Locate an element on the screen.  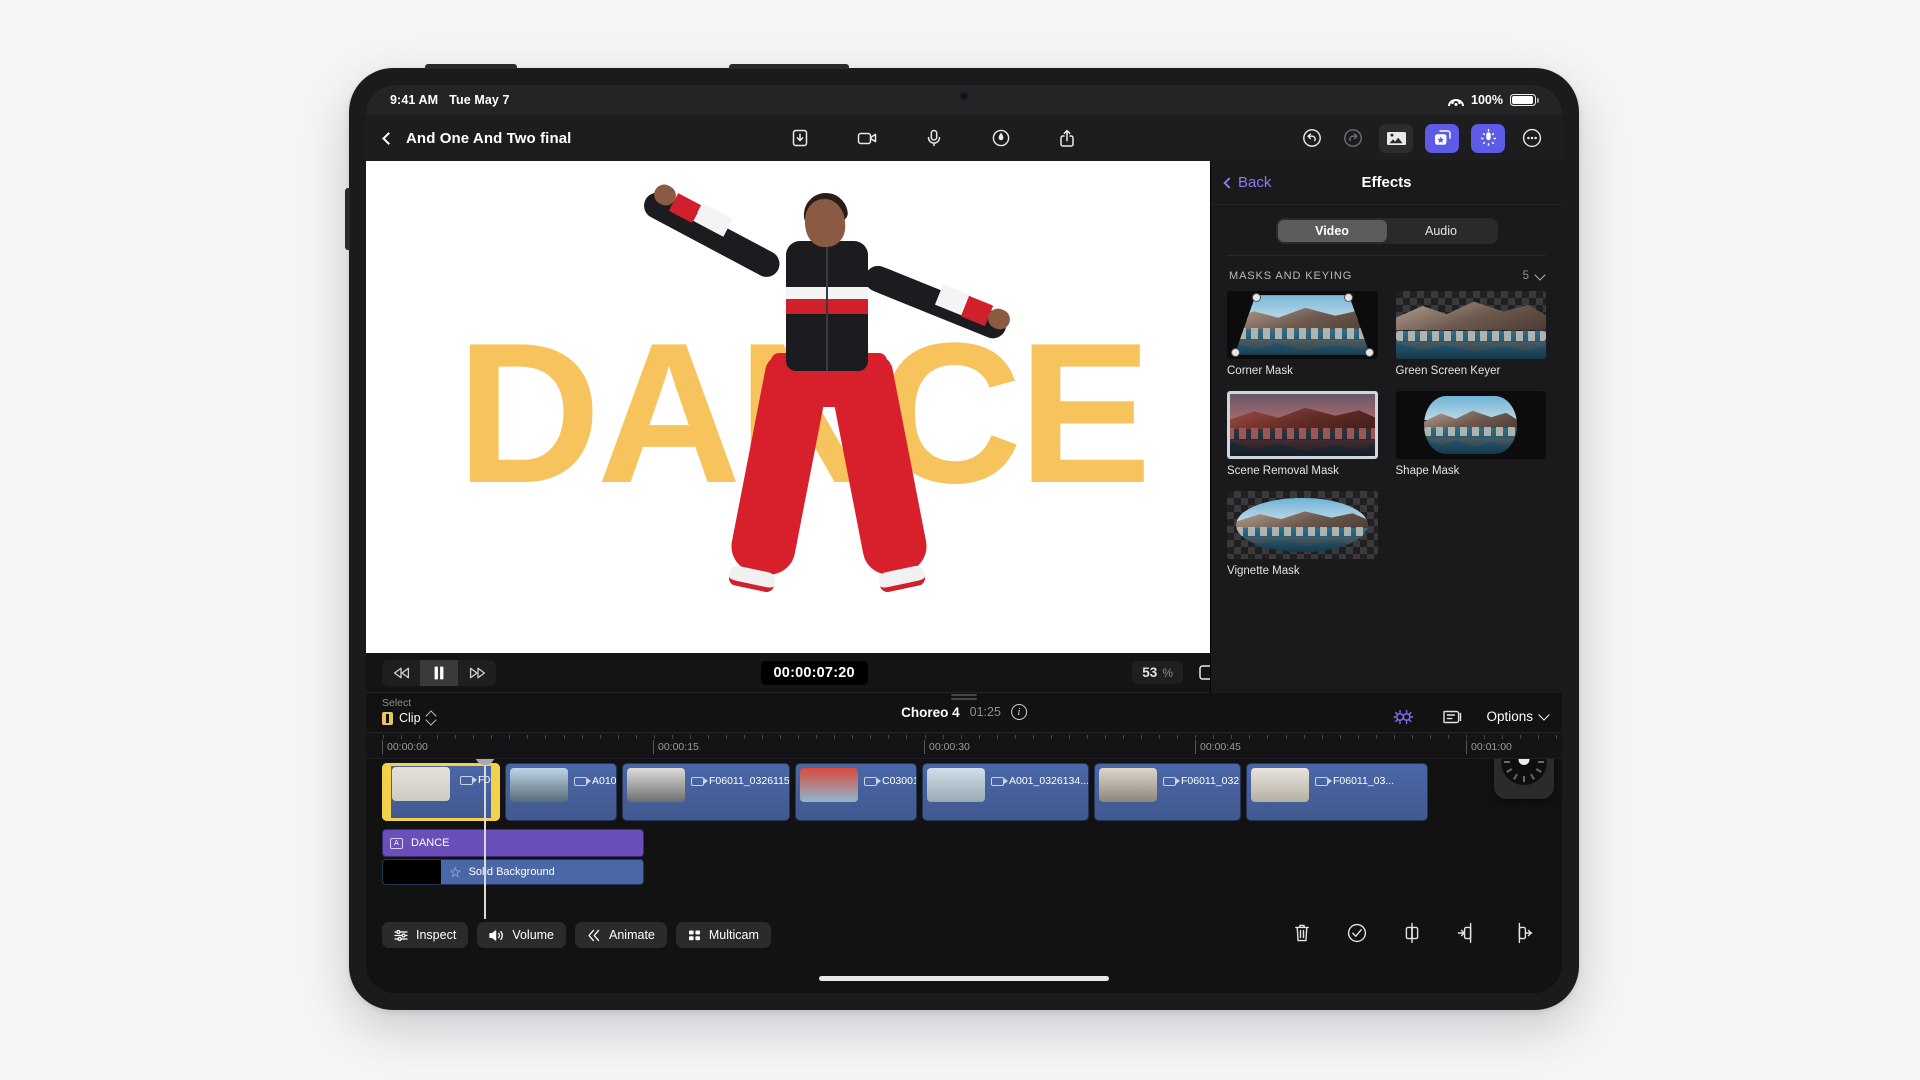
transport-bar: 00:00:07:20 53 % is located at coordinates (802, 673).